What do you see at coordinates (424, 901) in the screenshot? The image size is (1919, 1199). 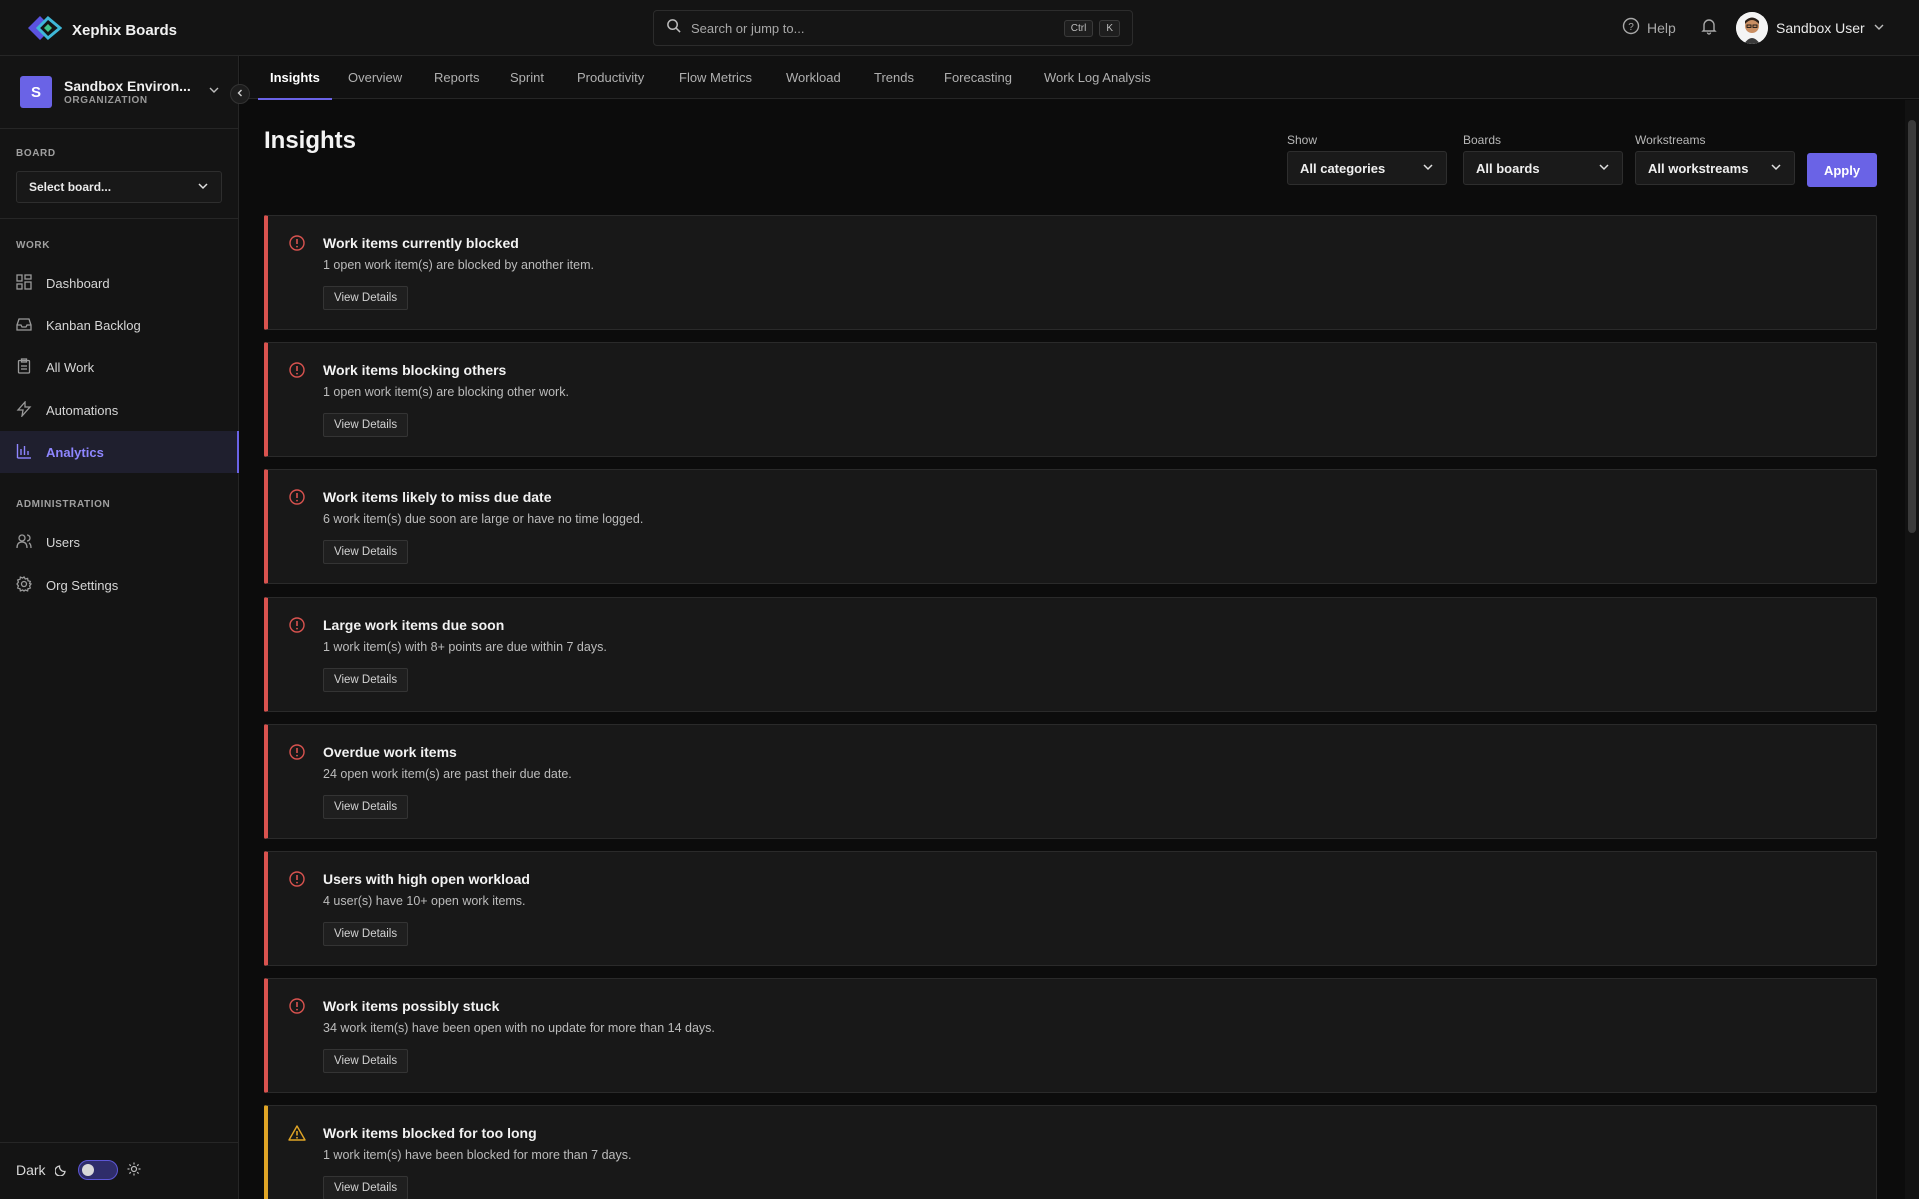 I see `insight-description: 4 user(s) have 10+ open work items.` at bounding box center [424, 901].